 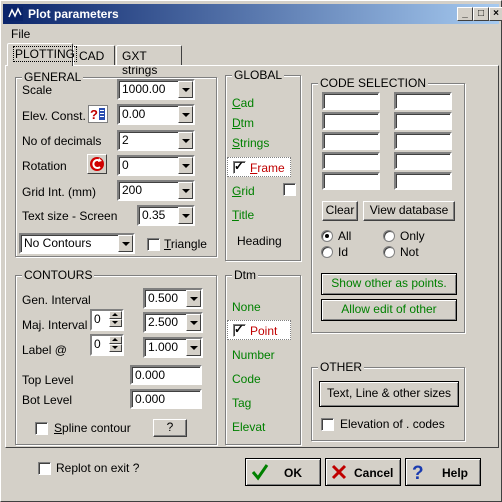 What do you see at coordinates (373, 83) in the screenshot?
I see `code-selection-title: CODE SELECTION` at bounding box center [373, 83].